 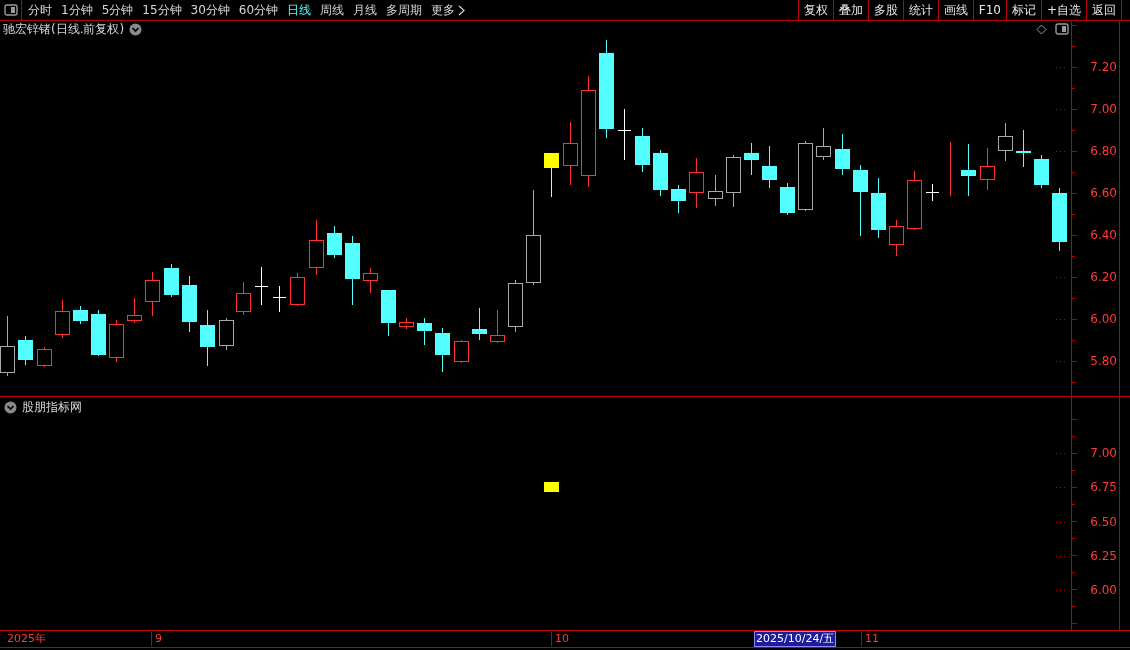 What do you see at coordinates (52, 407) in the screenshot?
I see `chart-title: 股朋指标网` at bounding box center [52, 407].